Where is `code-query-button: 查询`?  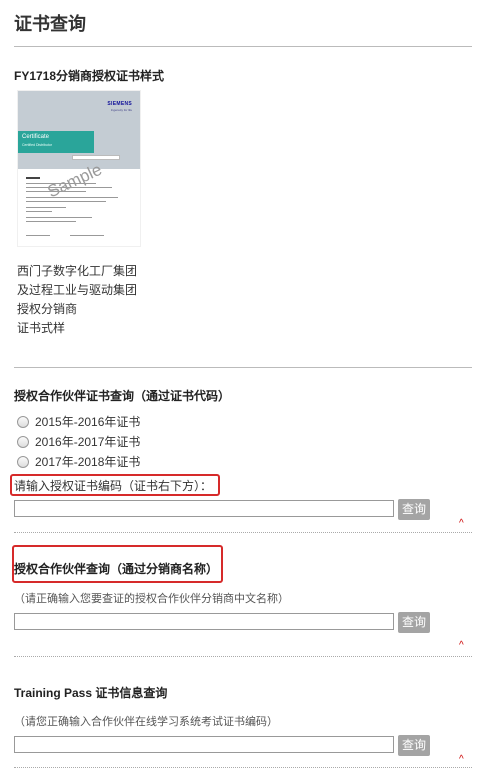
code-query-button: 查询 is located at coordinates (414, 509).